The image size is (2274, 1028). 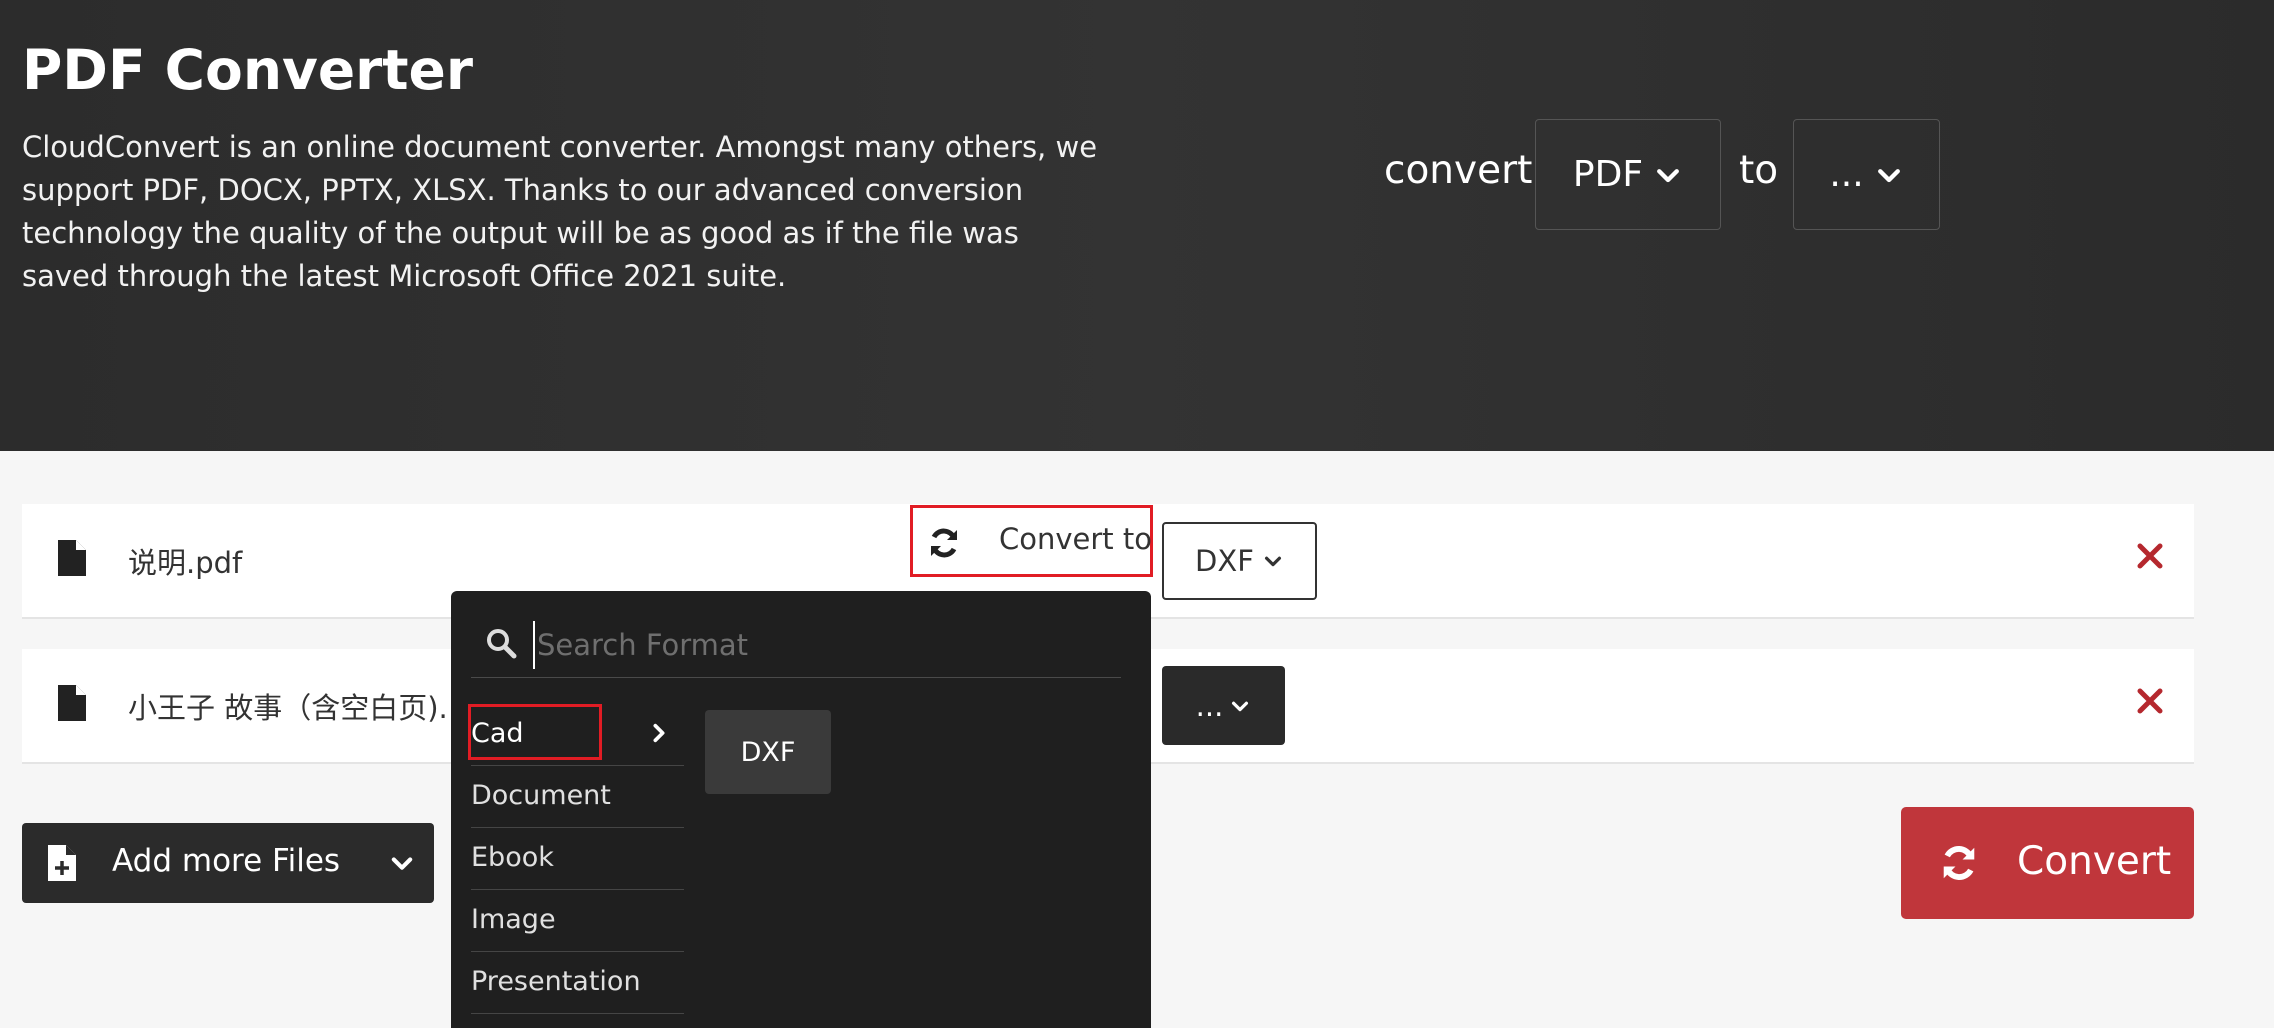 What do you see at coordinates (1759, 170) in the screenshot?
I see `to-word: to` at bounding box center [1759, 170].